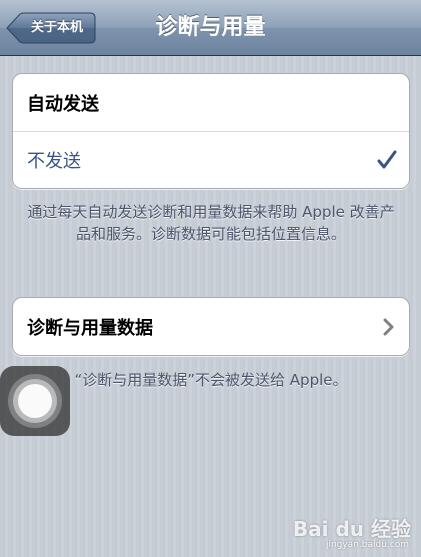  I want to click on checkmark-icon, so click(387, 159).